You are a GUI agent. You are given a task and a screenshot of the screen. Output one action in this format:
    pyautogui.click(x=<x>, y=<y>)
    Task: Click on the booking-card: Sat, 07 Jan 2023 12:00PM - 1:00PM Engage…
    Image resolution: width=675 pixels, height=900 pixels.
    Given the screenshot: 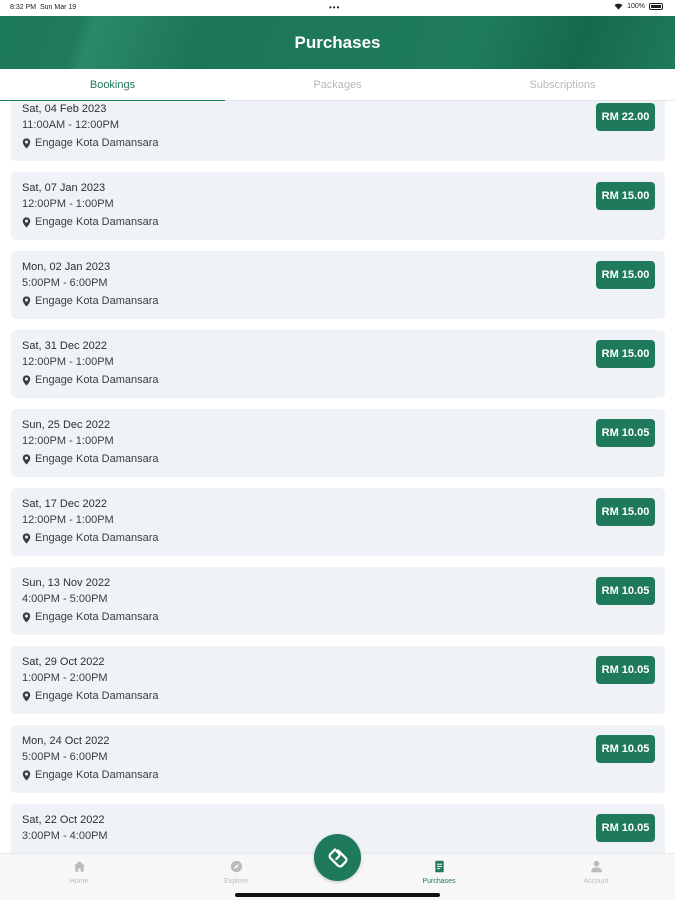 What is the action you would take?
    pyautogui.click(x=338, y=206)
    